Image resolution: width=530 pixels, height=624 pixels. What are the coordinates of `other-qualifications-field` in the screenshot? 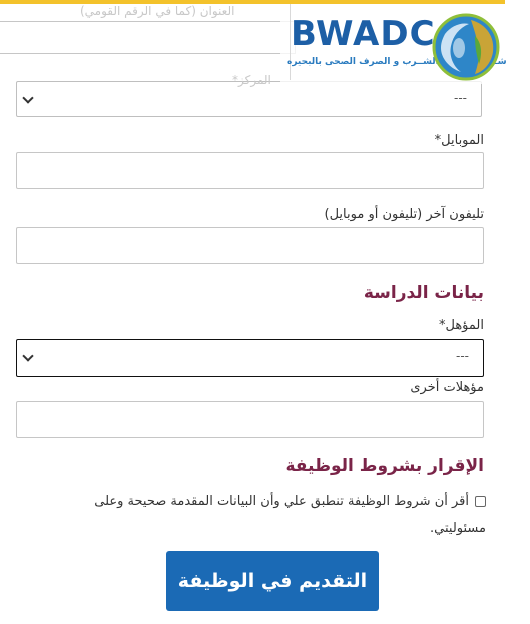 It's located at (250, 419).